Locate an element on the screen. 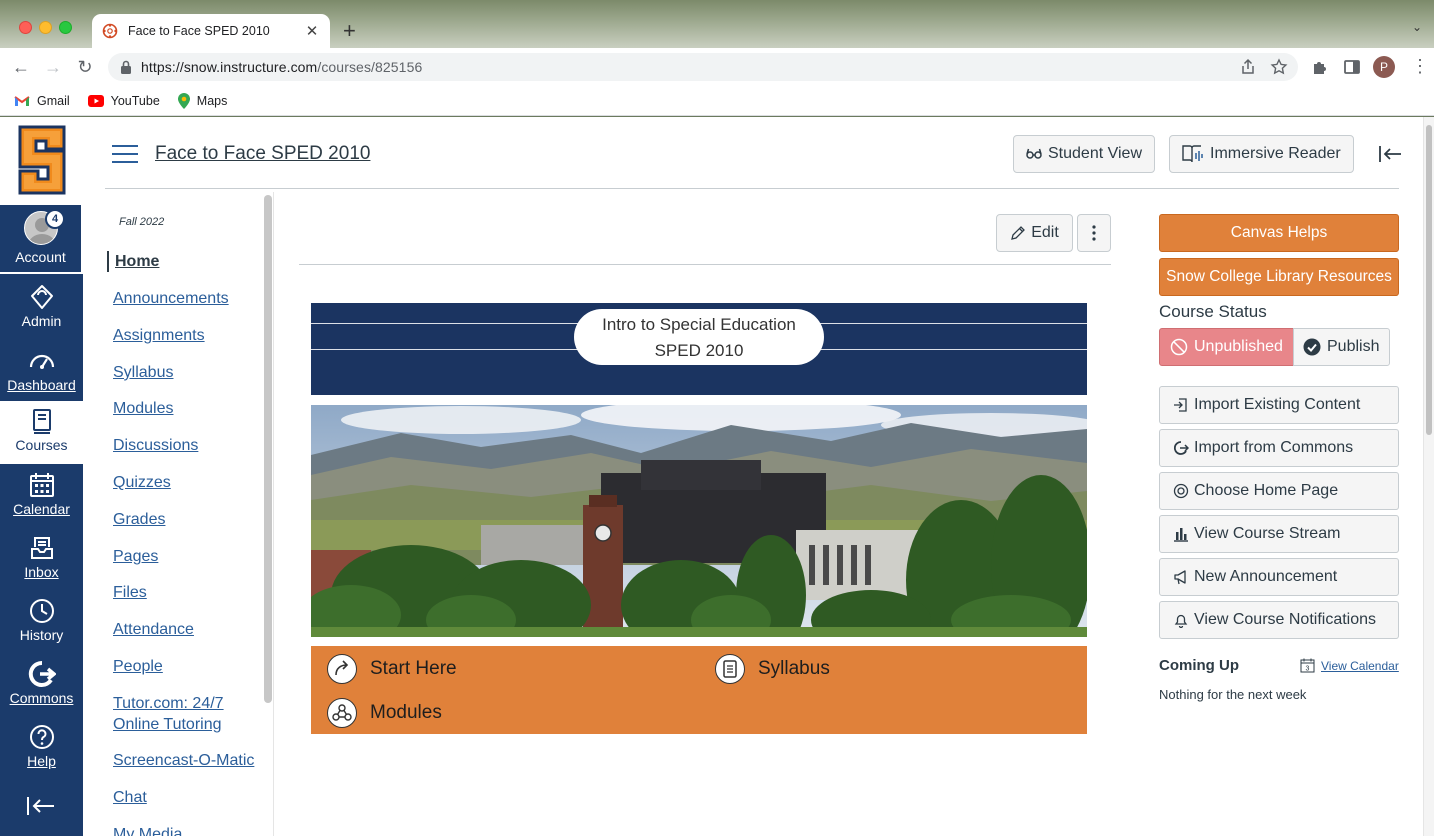 The height and width of the screenshot is (836, 1434). profile-avatar: P is located at coordinates (1384, 67).